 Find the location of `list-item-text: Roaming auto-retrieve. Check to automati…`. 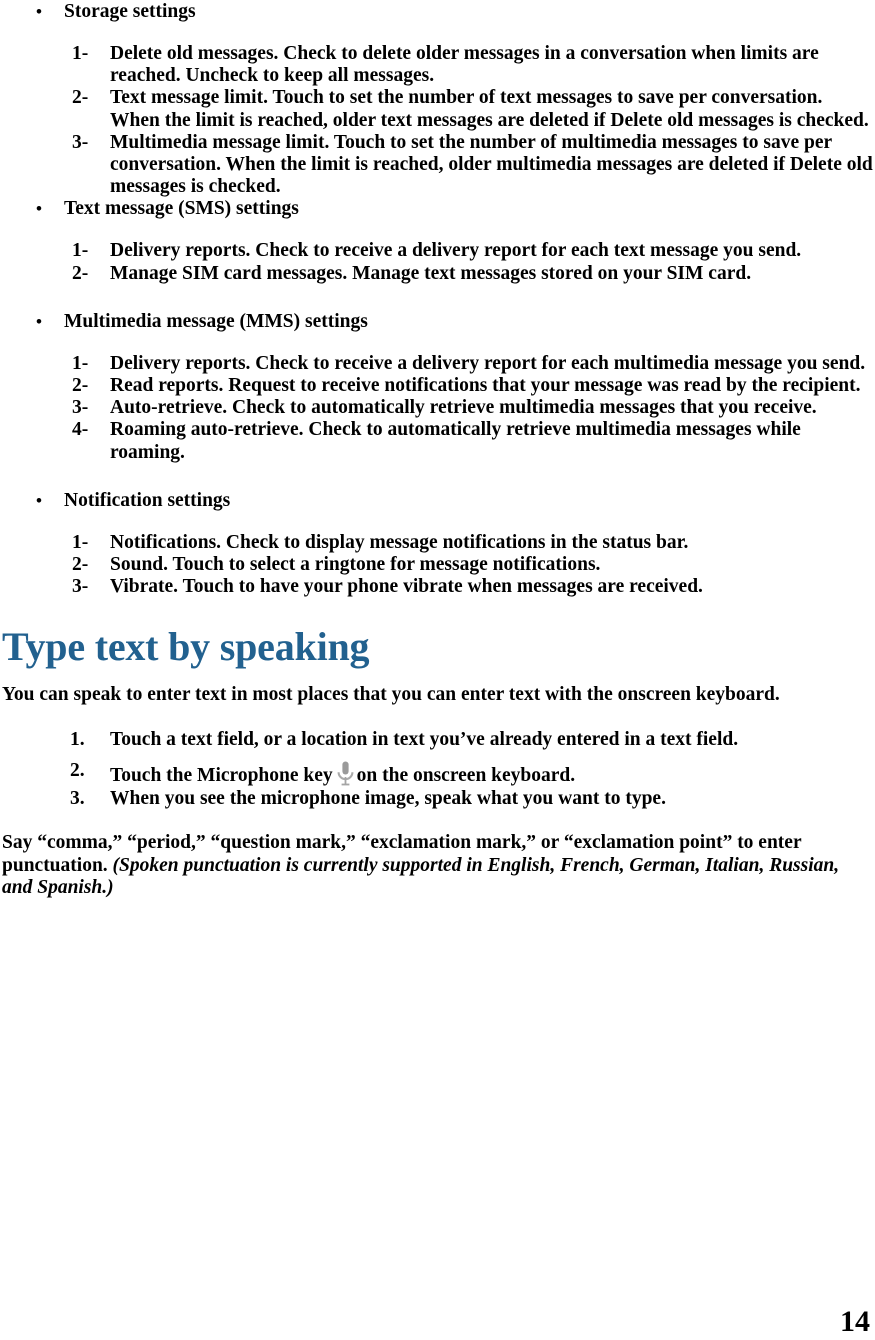

list-item-text: Roaming auto-retrieve. Check to automati… is located at coordinates (455, 441).